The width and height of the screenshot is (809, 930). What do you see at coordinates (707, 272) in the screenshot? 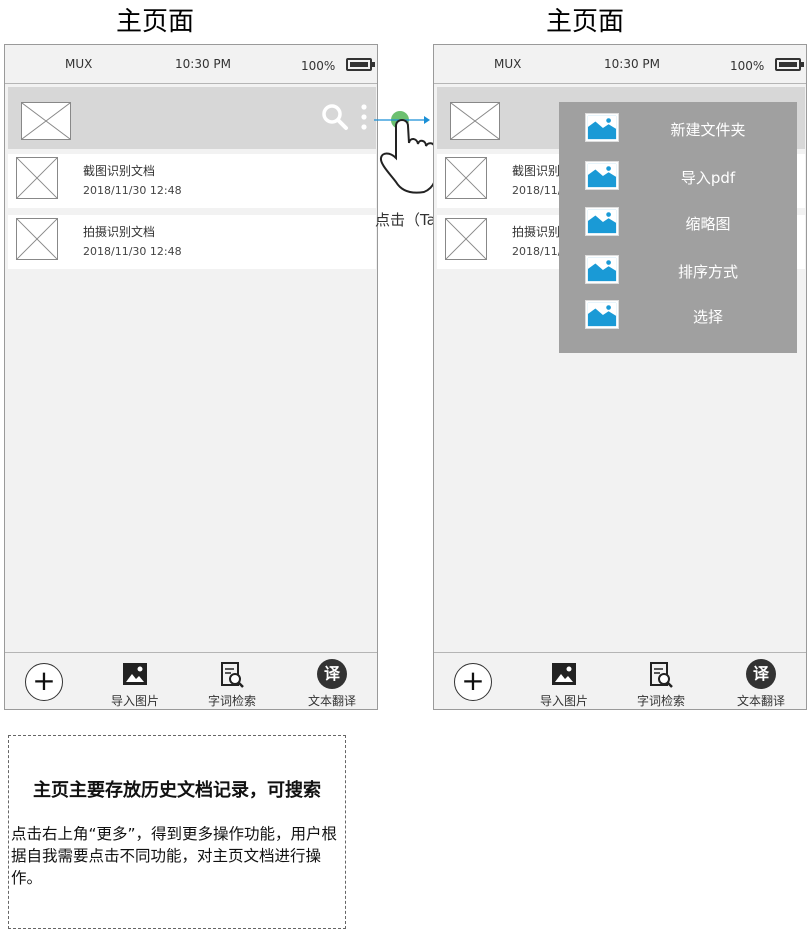
I see `menu-item-label: 排序方式` at bounding box center [707, 272].